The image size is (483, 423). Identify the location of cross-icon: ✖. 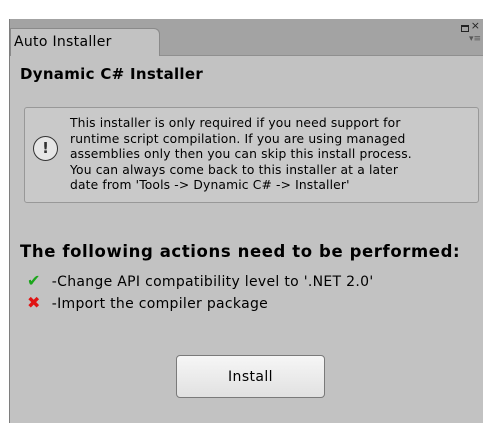
(34, 302).